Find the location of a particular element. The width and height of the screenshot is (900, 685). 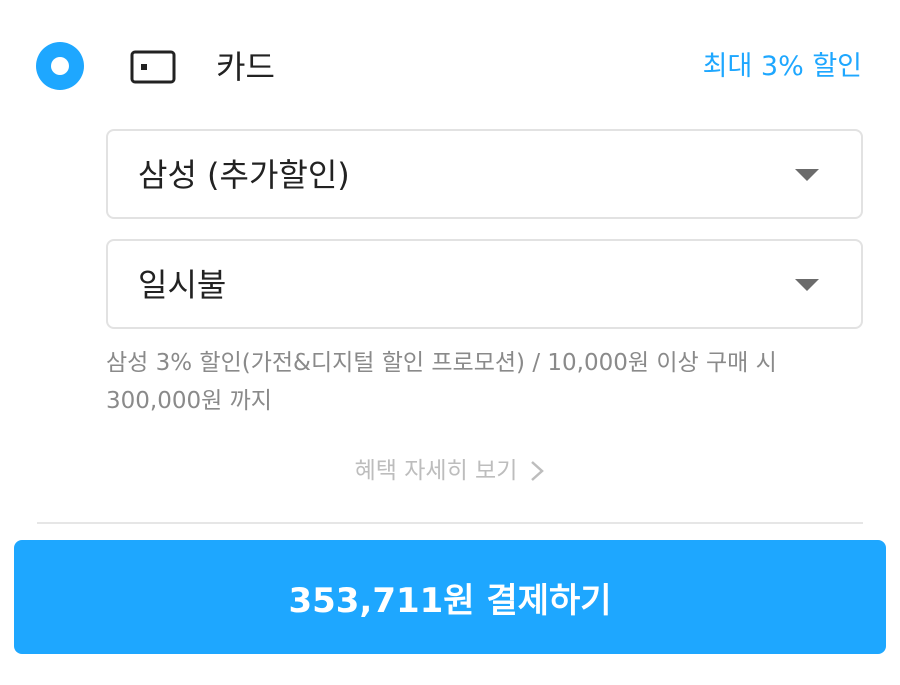

card-company-select: 삼성 (추가할인) is located at coordinates (484, 174).